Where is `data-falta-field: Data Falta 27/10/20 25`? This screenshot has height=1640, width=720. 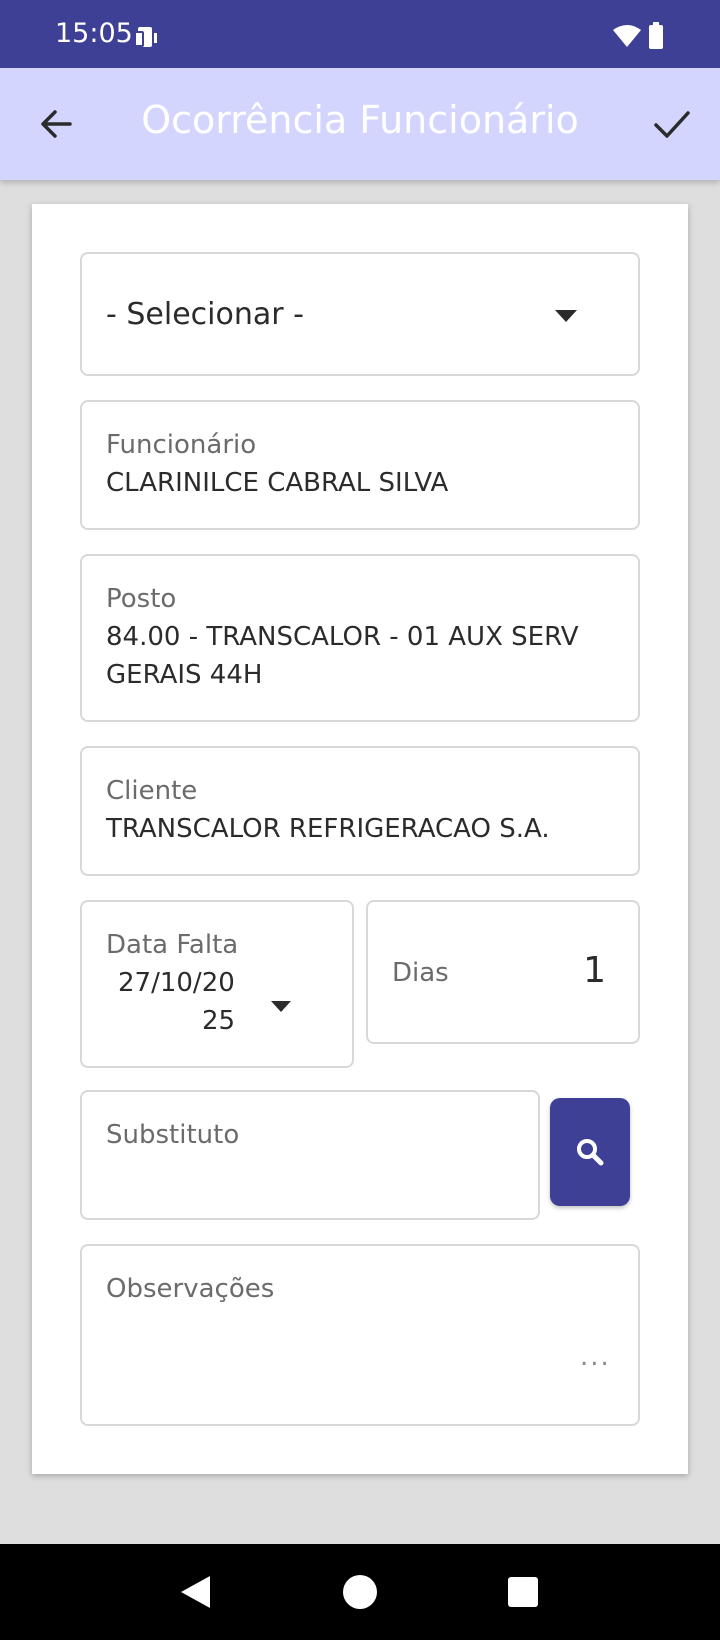
data-falta-field: Data Falta 27/10/20 25 is located at coordinates (217, 984).